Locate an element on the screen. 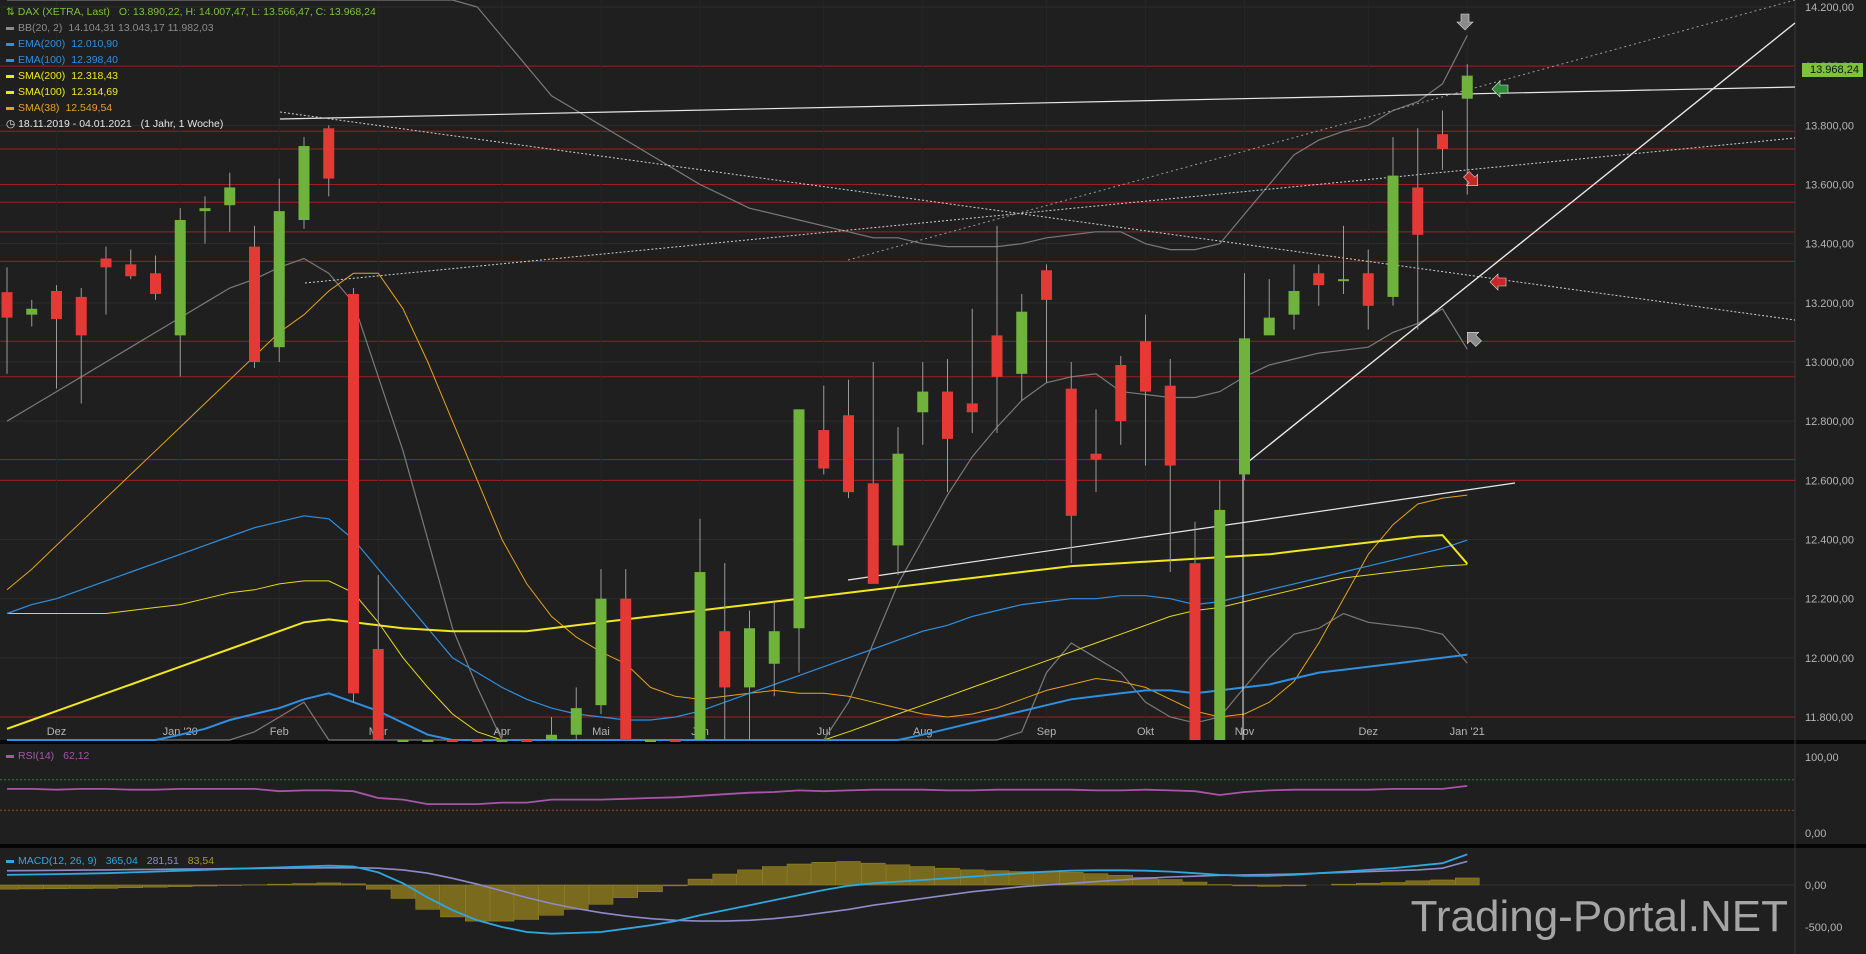 The image size is (1866, 954). macd-swatch is located at coordinates (10, 861).